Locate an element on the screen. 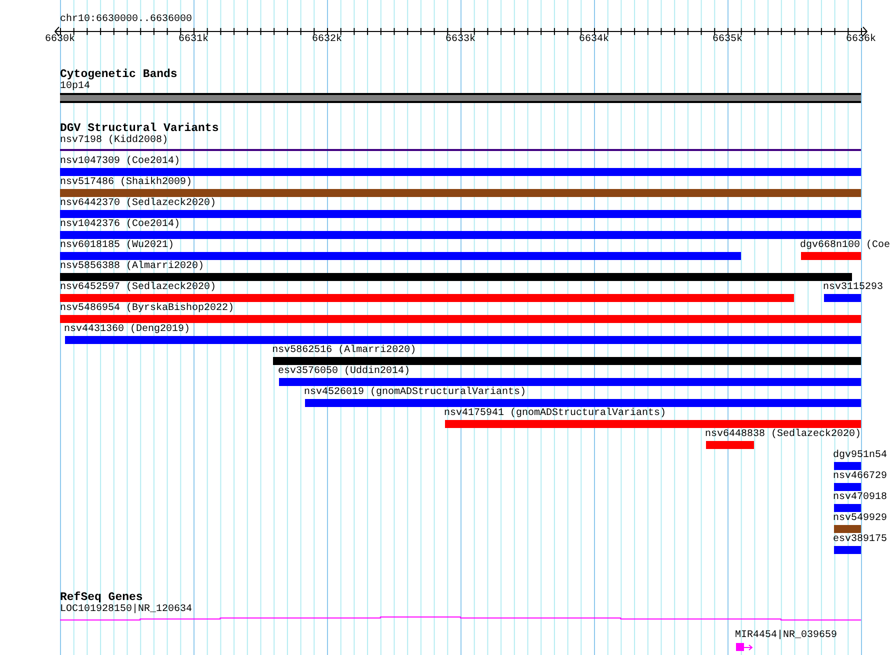  feature-label: nsv4526019 (gnomADStructuralVariants) is located at coordinates (415, 392).